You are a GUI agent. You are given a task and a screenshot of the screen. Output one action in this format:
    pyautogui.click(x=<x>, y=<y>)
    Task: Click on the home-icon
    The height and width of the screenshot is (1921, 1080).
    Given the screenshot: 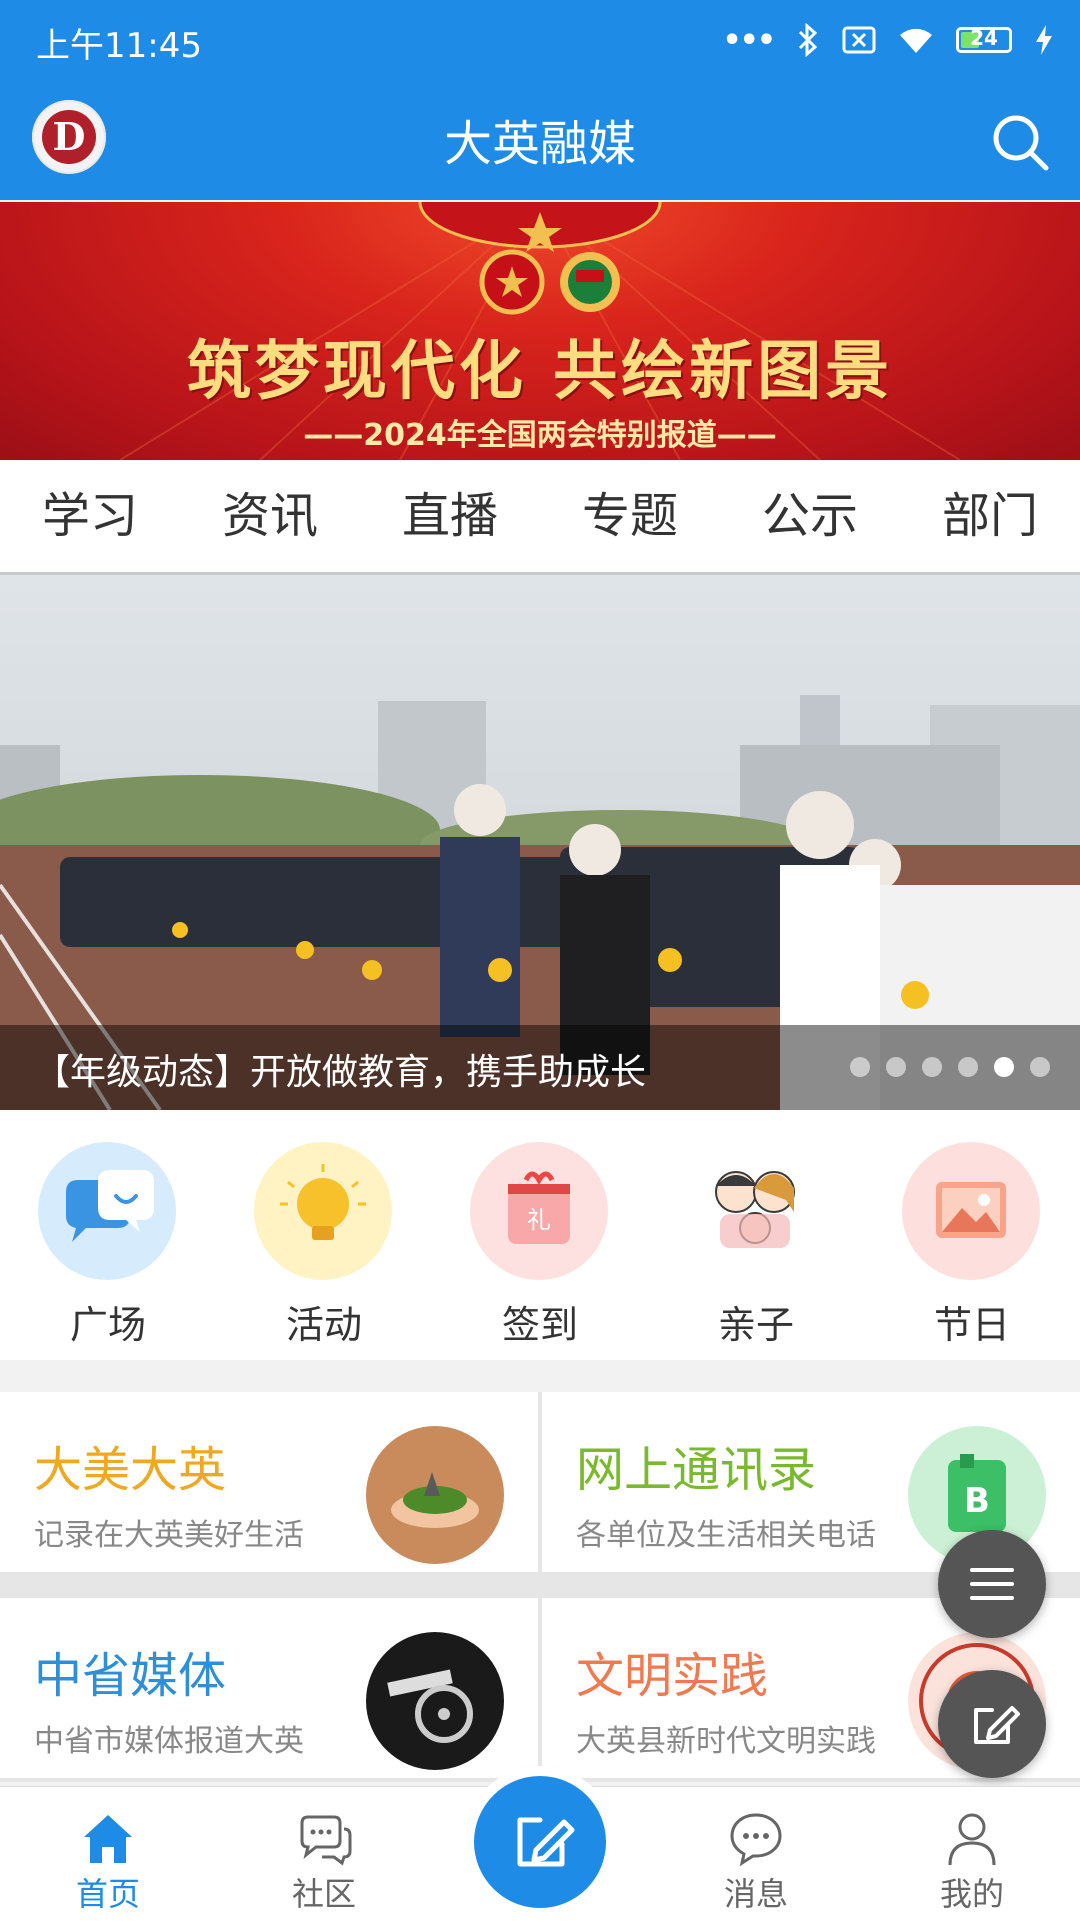 What is the action you would take?
    pyautogui.click(x=108, y=1839)
    